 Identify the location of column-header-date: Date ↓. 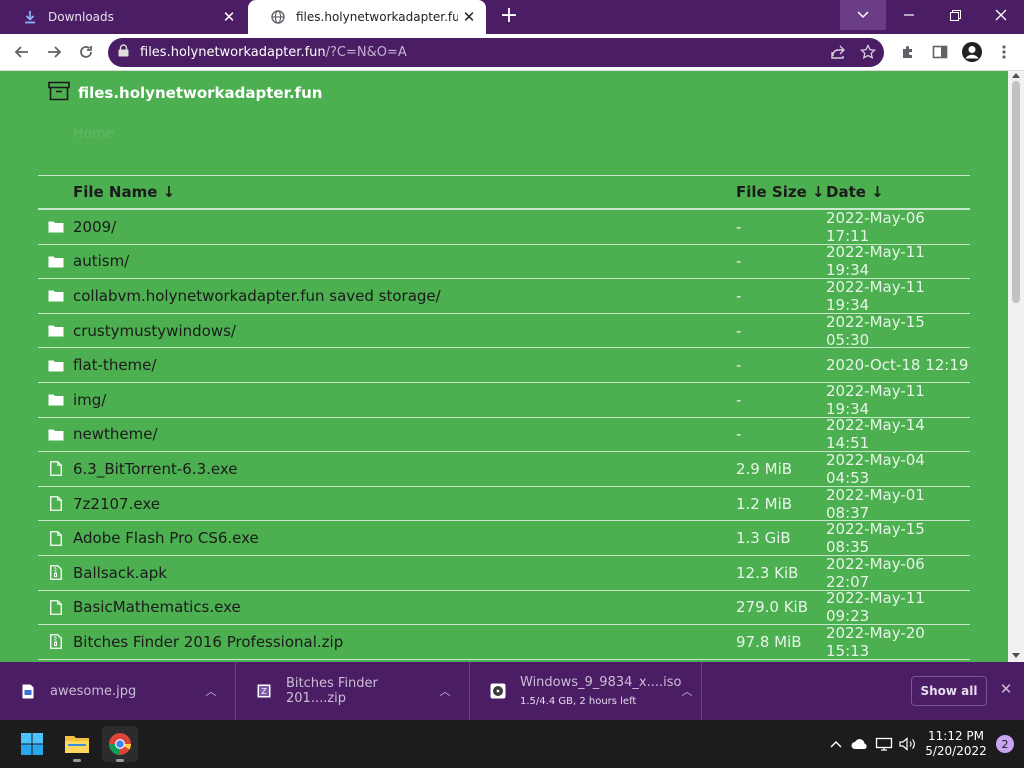
(898, 192).